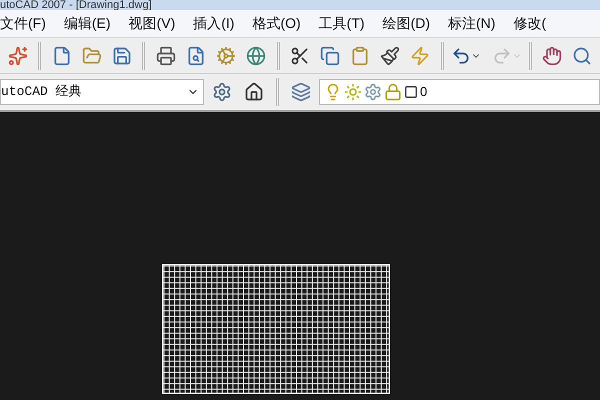 The width and height of the screenshot is (600, 400). I want to click on square-icon, so click(411, 92).